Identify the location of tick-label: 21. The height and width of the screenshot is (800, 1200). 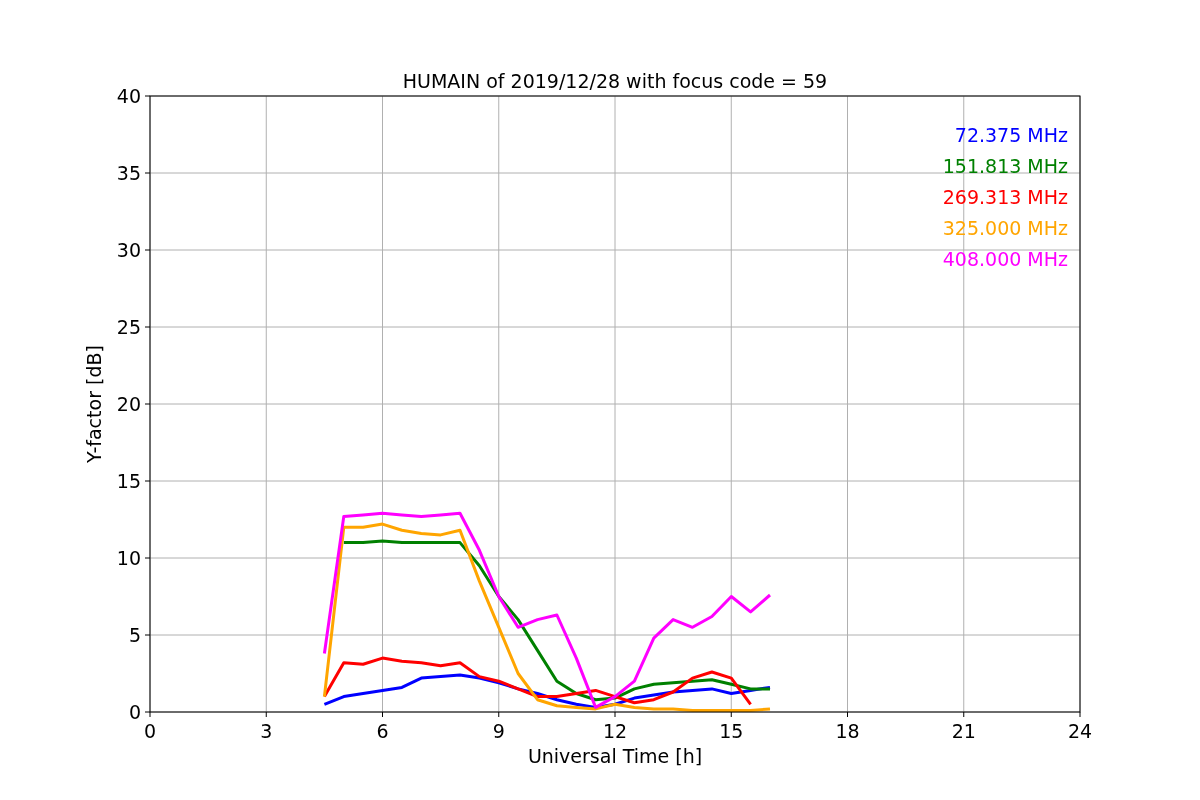
(963, 731).